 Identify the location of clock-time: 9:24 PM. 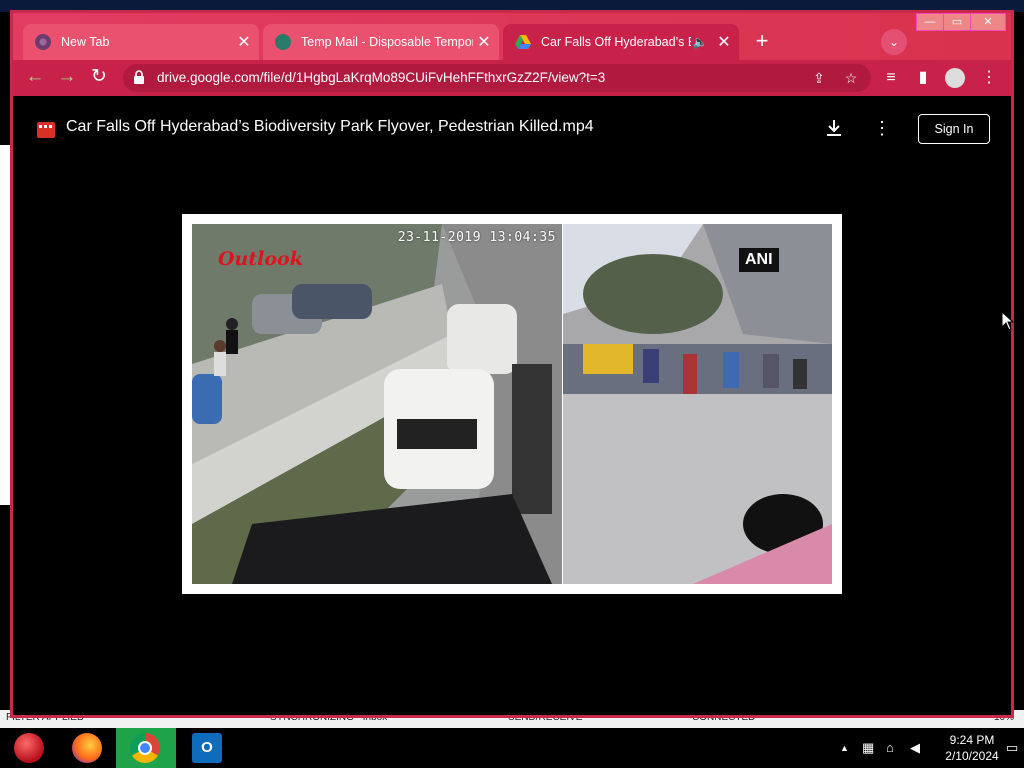
(972, 740).